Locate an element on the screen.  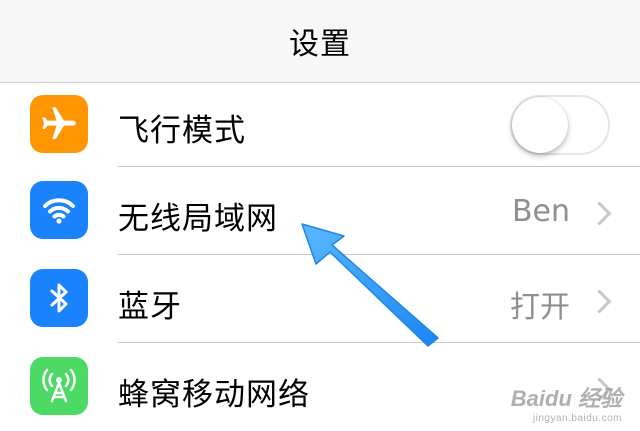
page-title: 设置 is located at coordinates (320, 44).